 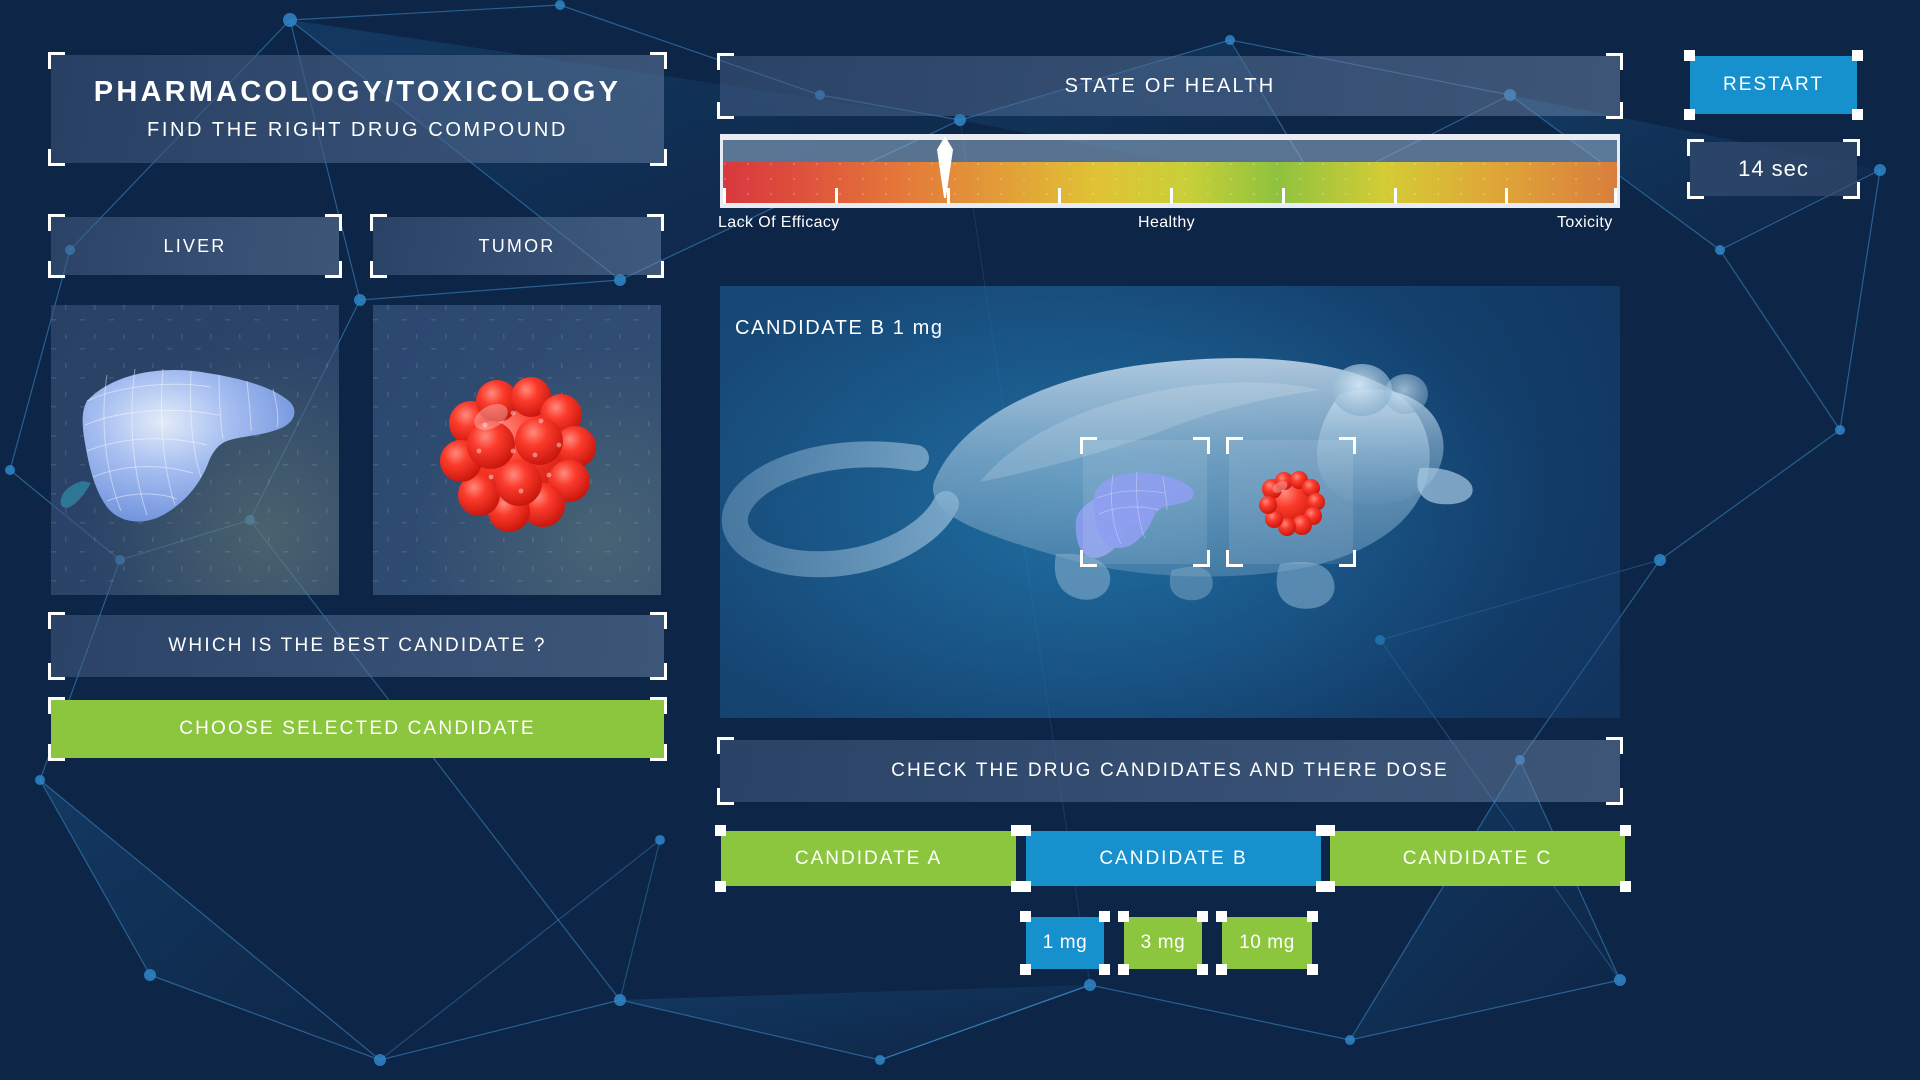 I want to click on health-label-right: Toxicity, so click(x=1585, y=222).